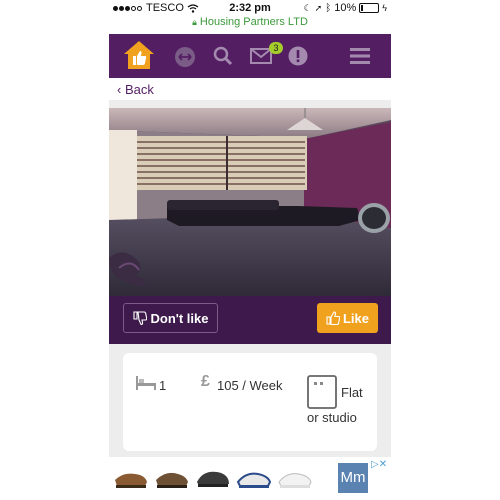 This screenshot has height=500, width=500. I want to click on rent-price: 105 / Week, so click(250, 385).